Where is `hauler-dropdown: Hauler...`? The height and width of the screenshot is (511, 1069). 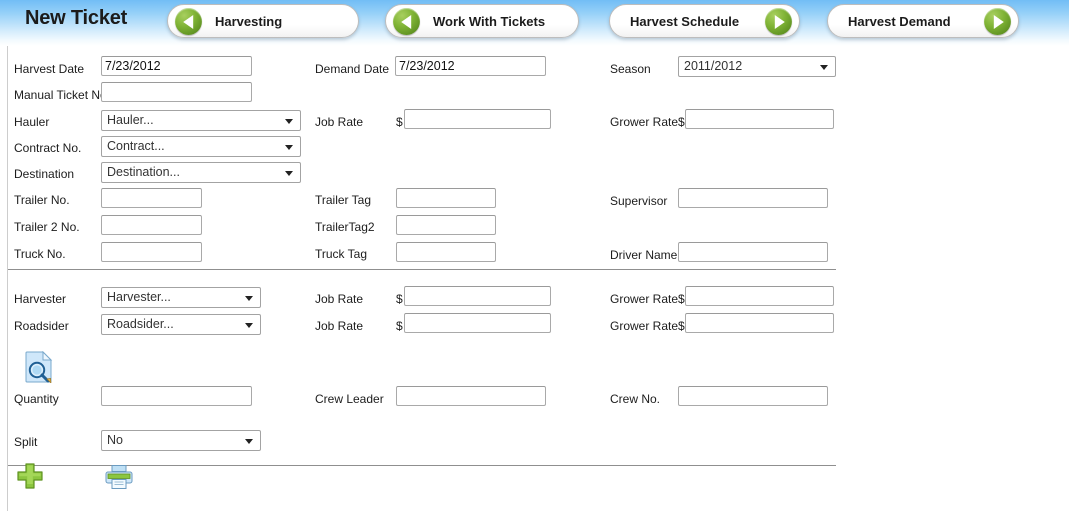
hauler-dropdown: Hauler... is located at coordinates (201, 120).